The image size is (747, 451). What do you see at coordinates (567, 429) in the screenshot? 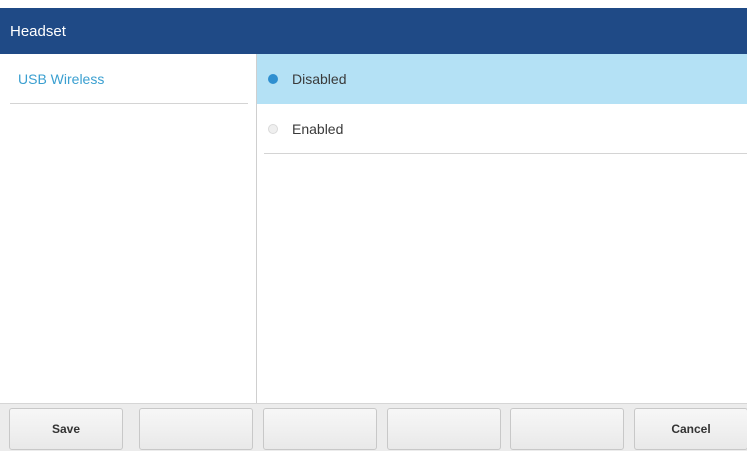
I see `softkey-5-button` at bounding box center [567, 429].